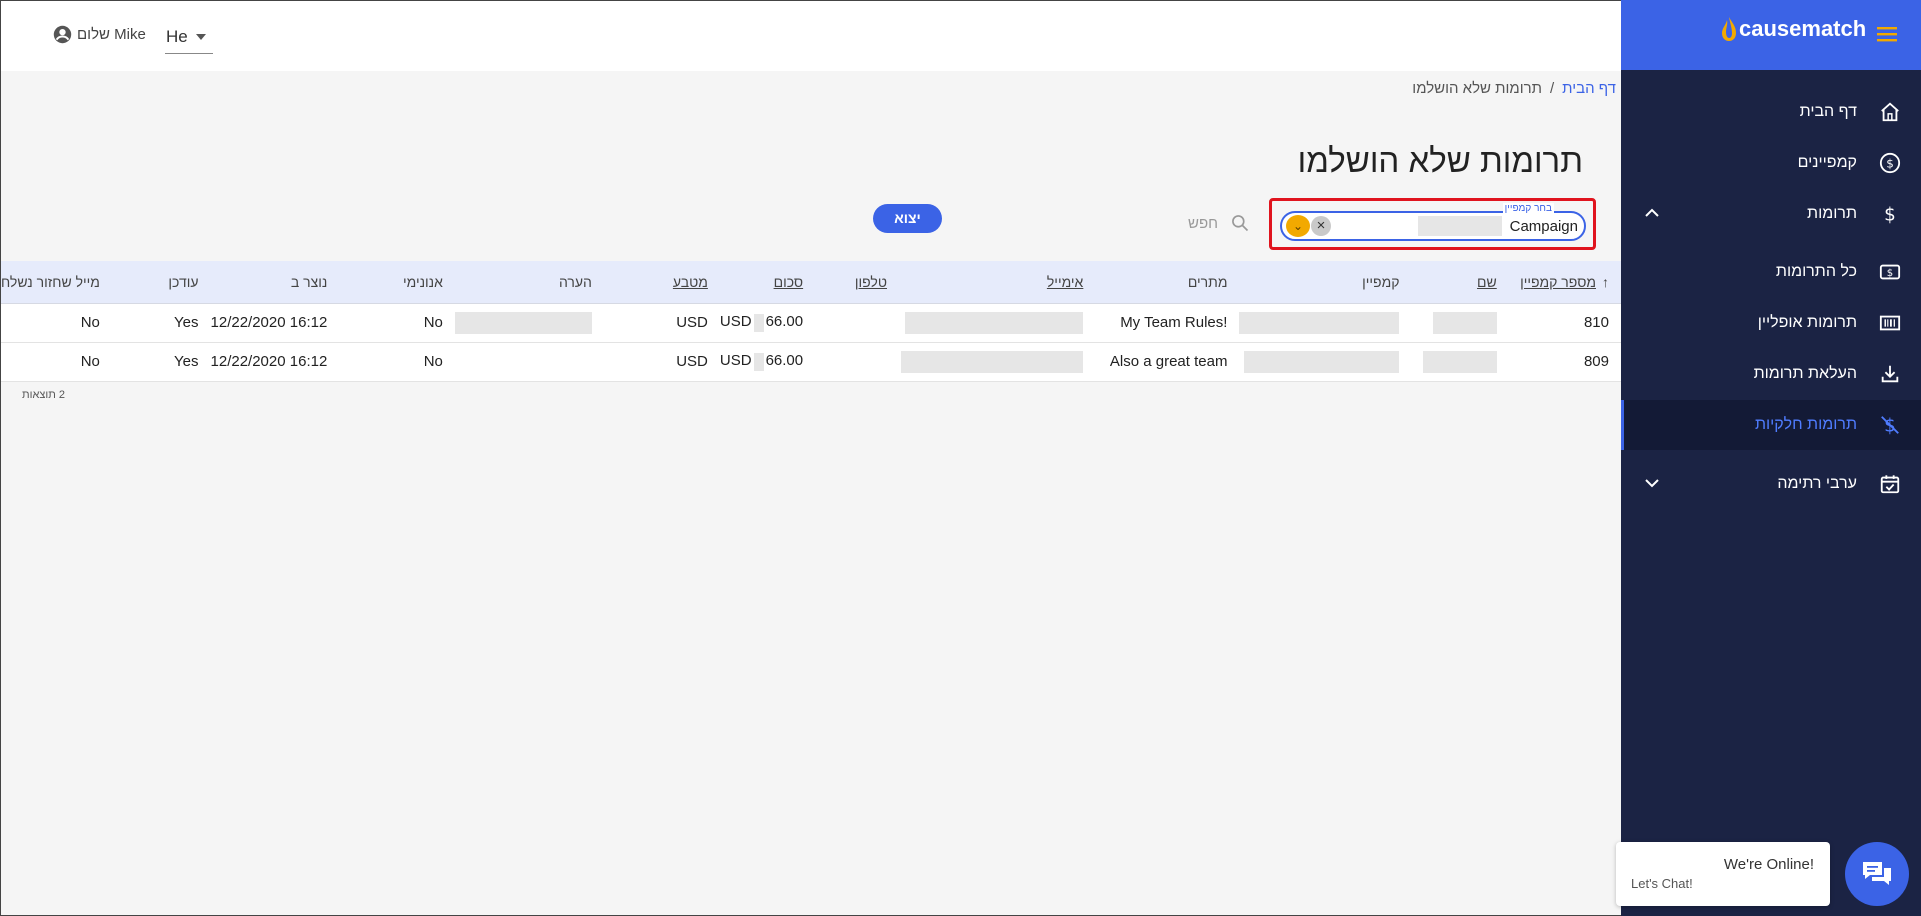 The height and width of the screenshot is (916, 1921). What do you see at coordinates (1564, 282) in the screenshot?
I see `column-header-campaign-number: ↑מספר קמפיין` at bounding box center [1564, 282].